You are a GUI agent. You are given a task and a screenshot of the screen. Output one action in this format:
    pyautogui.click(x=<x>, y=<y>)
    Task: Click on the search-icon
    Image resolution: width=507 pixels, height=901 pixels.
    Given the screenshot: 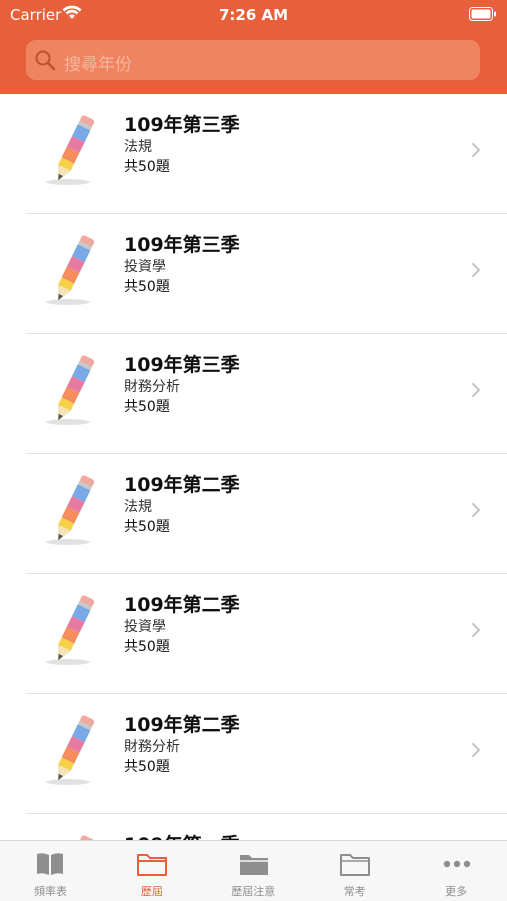 What is the action you would take?
    pyautogui.click(x=45, y=62)
    